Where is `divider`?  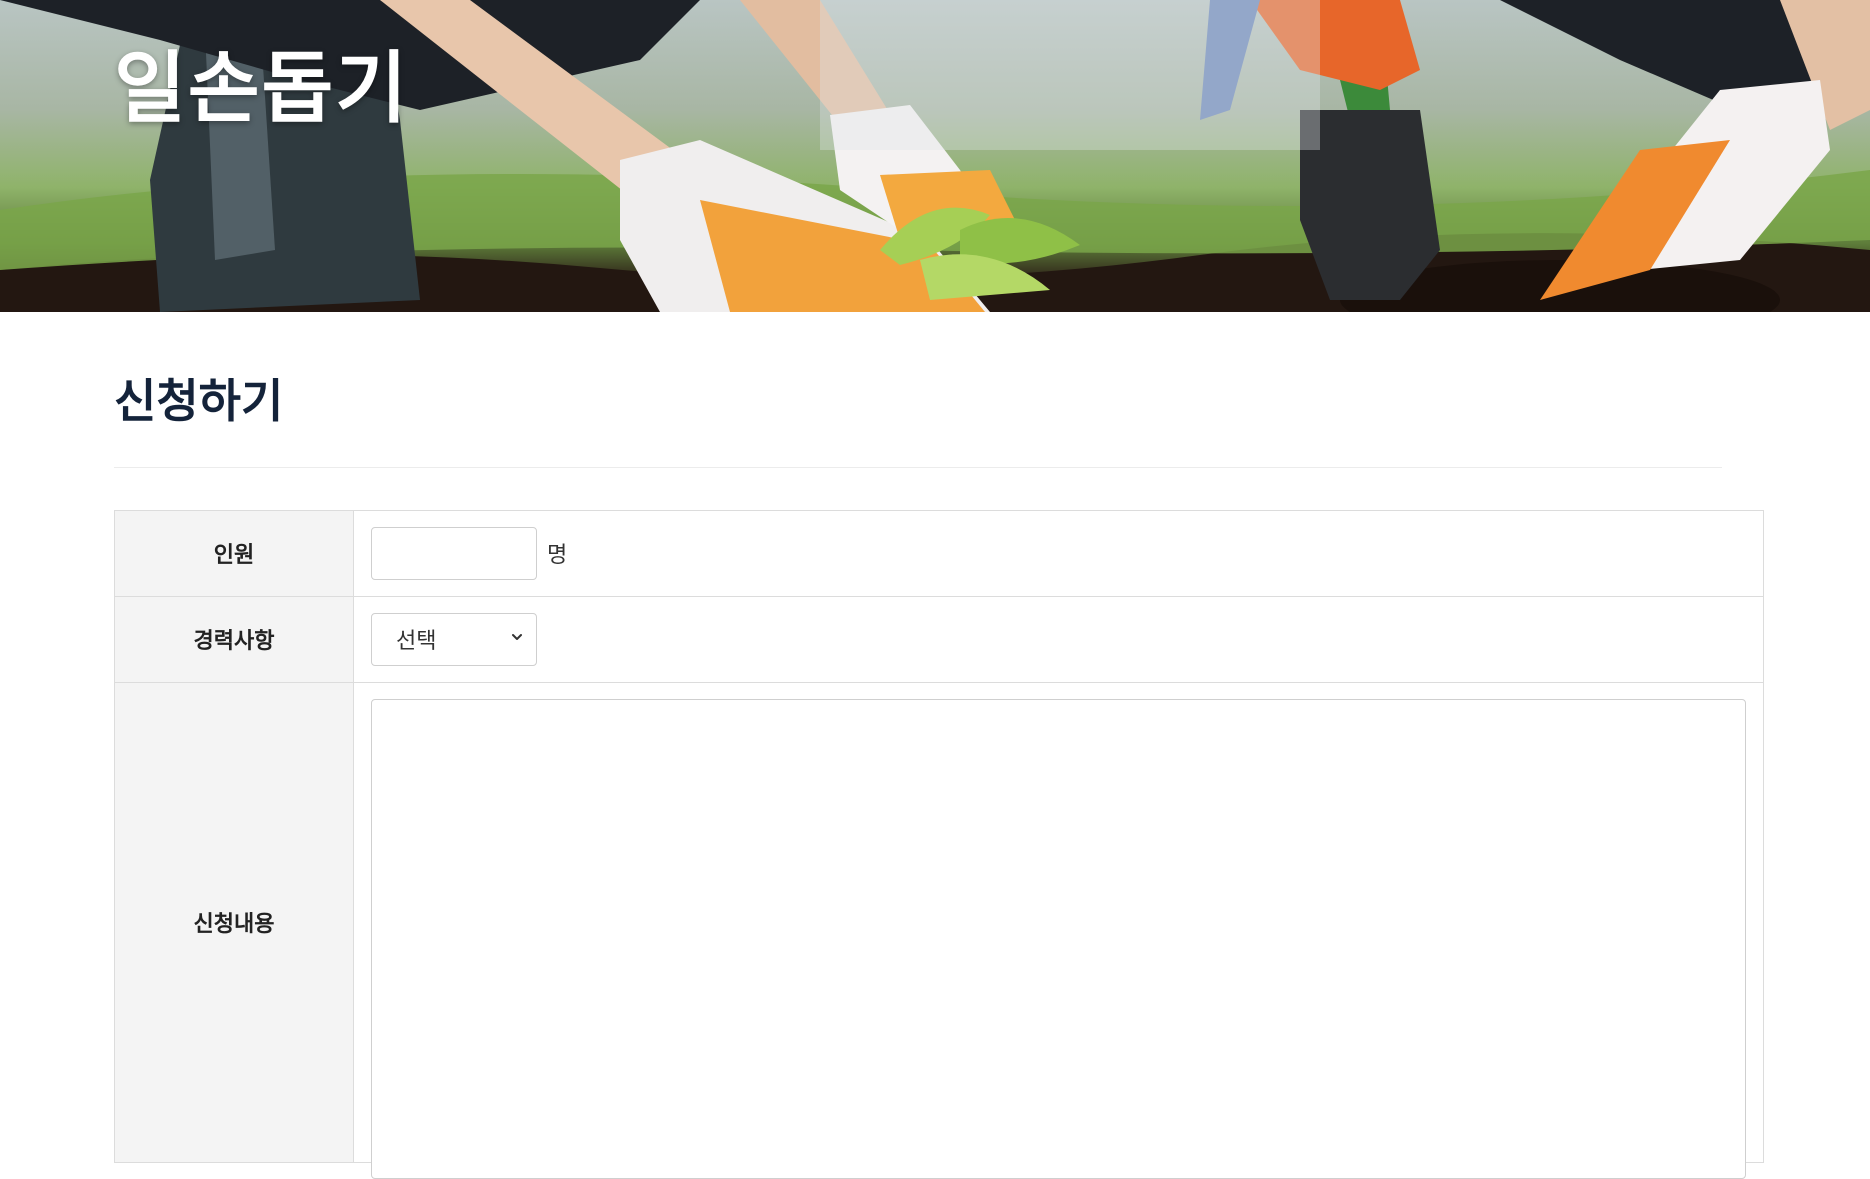 divider is located at coordinates (918, 467).